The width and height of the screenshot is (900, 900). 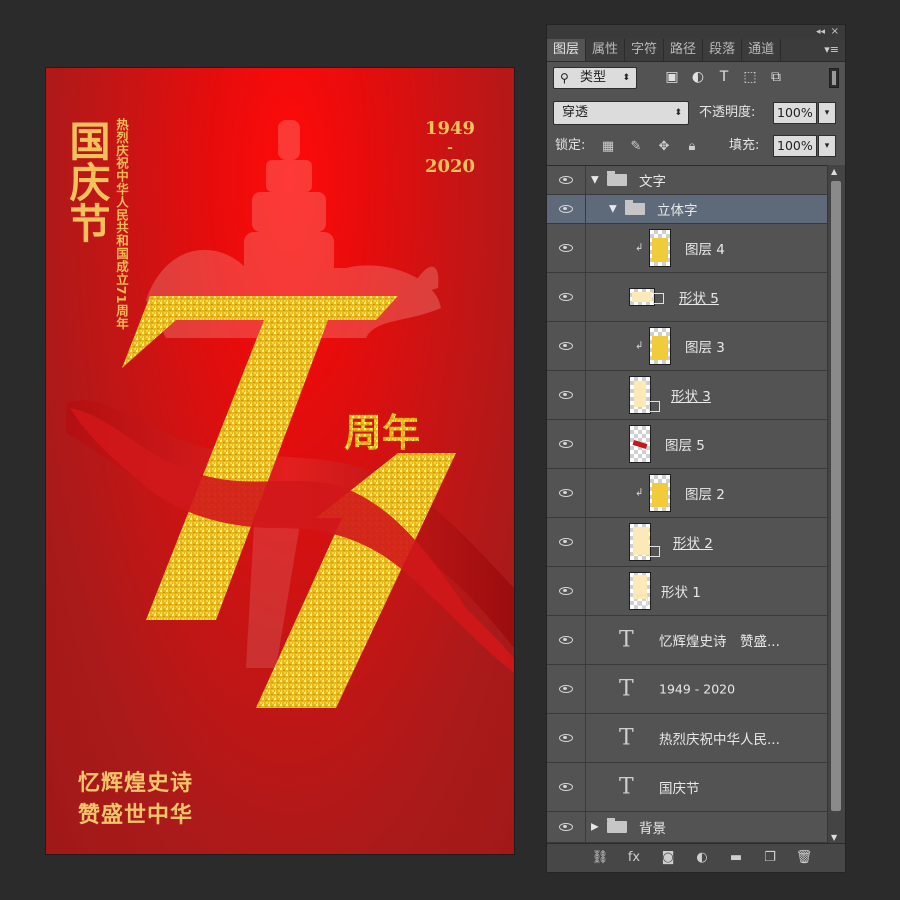 I want to click on shape-filter-icon: ⬚, so click(x=750, y=77).